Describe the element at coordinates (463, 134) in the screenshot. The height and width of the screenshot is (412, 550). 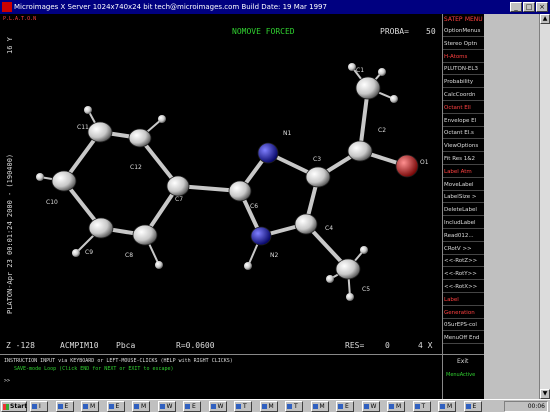
I see `menu-item-8: Octant El.s` at that location.